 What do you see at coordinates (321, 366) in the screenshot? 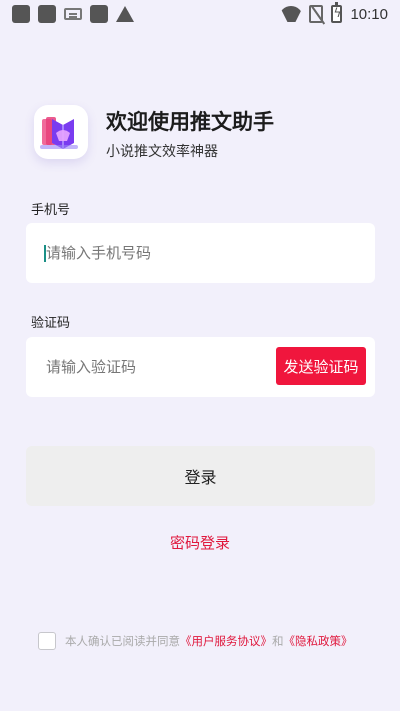
I see `send-code-button: 发送验证码` at bounding box center [321, 366].